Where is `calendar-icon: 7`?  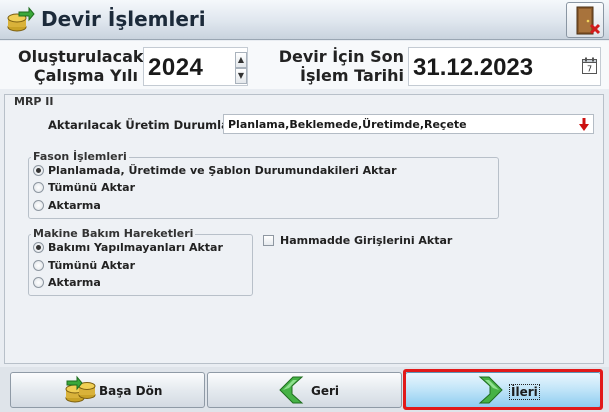
calendar-icon: 7 is located at coordinates (589, 65).